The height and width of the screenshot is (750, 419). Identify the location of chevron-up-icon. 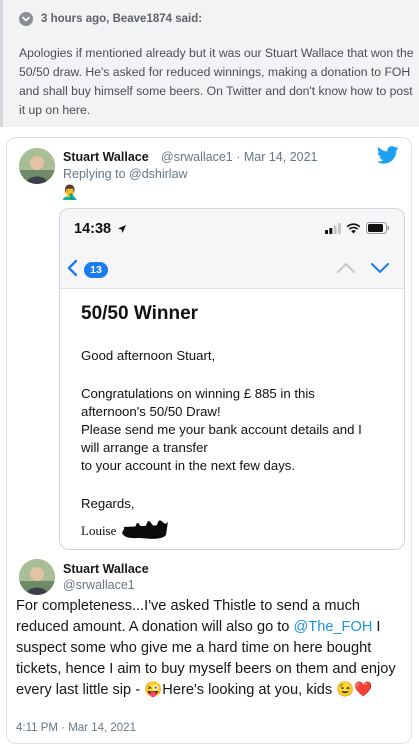
(346, 268).